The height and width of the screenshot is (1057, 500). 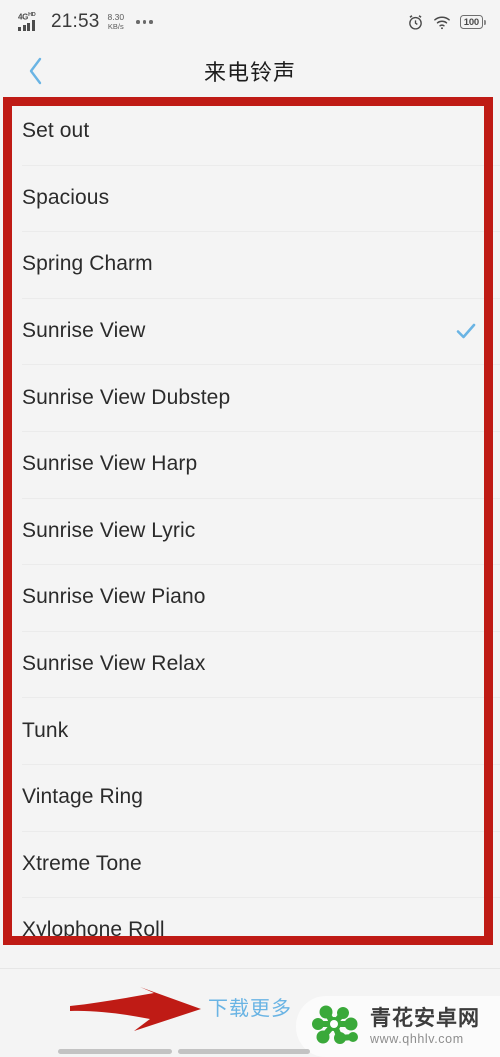 I want to click on signal-bars-icon: 4GHD, so click(x=31, y=22).